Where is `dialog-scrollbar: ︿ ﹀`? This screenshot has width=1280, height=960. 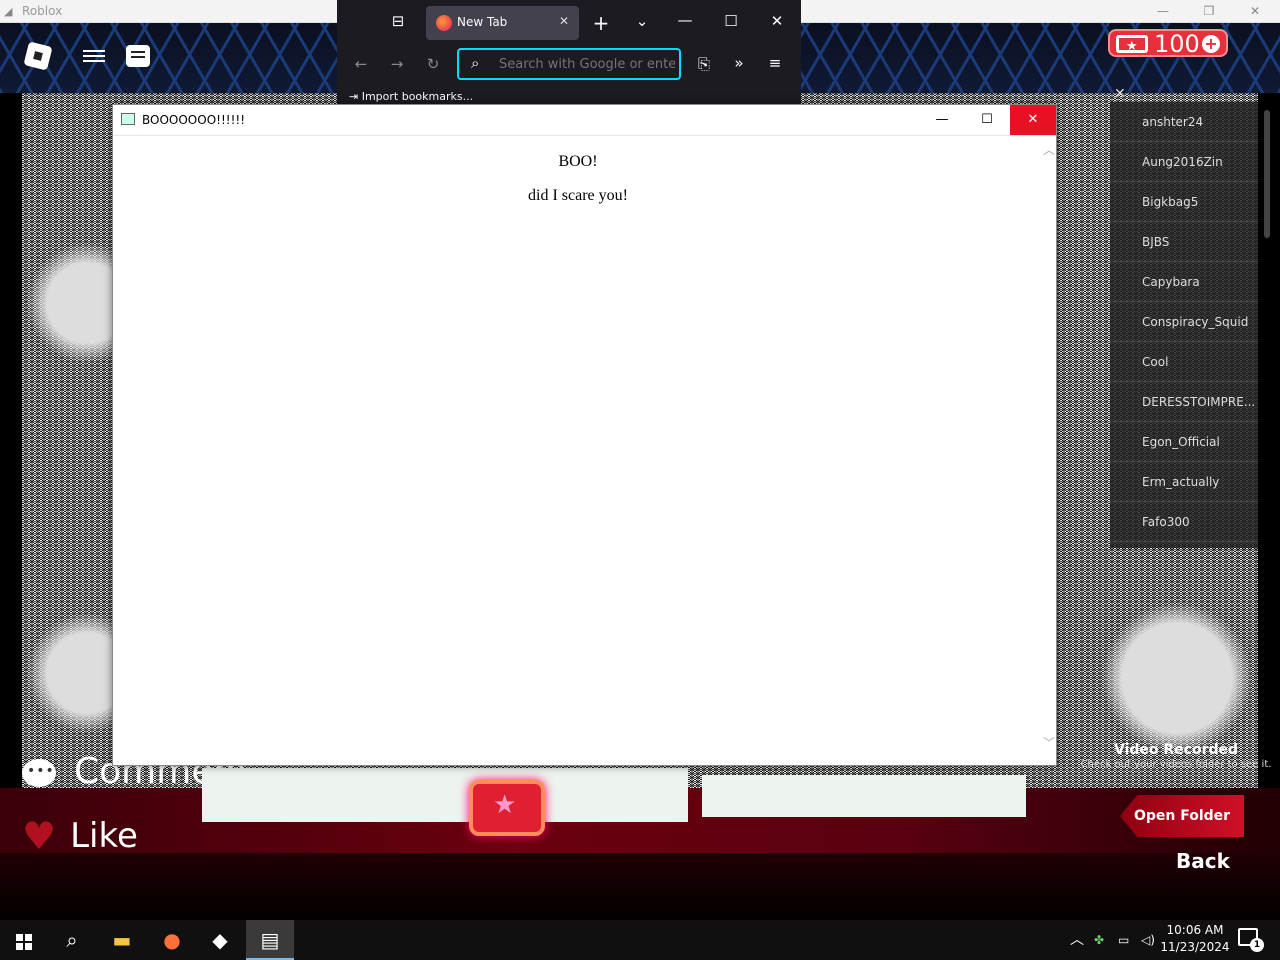 dialog-scrollbar: ︿ ﹀ is located at coordinates (1049, 451).